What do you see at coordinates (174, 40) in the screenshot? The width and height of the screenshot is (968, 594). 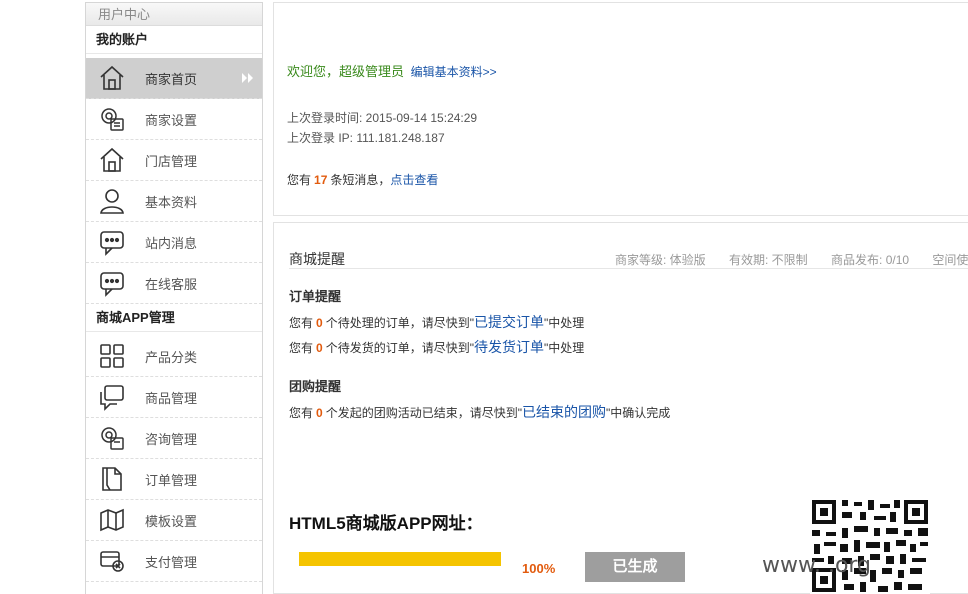 I see `section-title-account: 我的账户` at bounding box center [174, 40].